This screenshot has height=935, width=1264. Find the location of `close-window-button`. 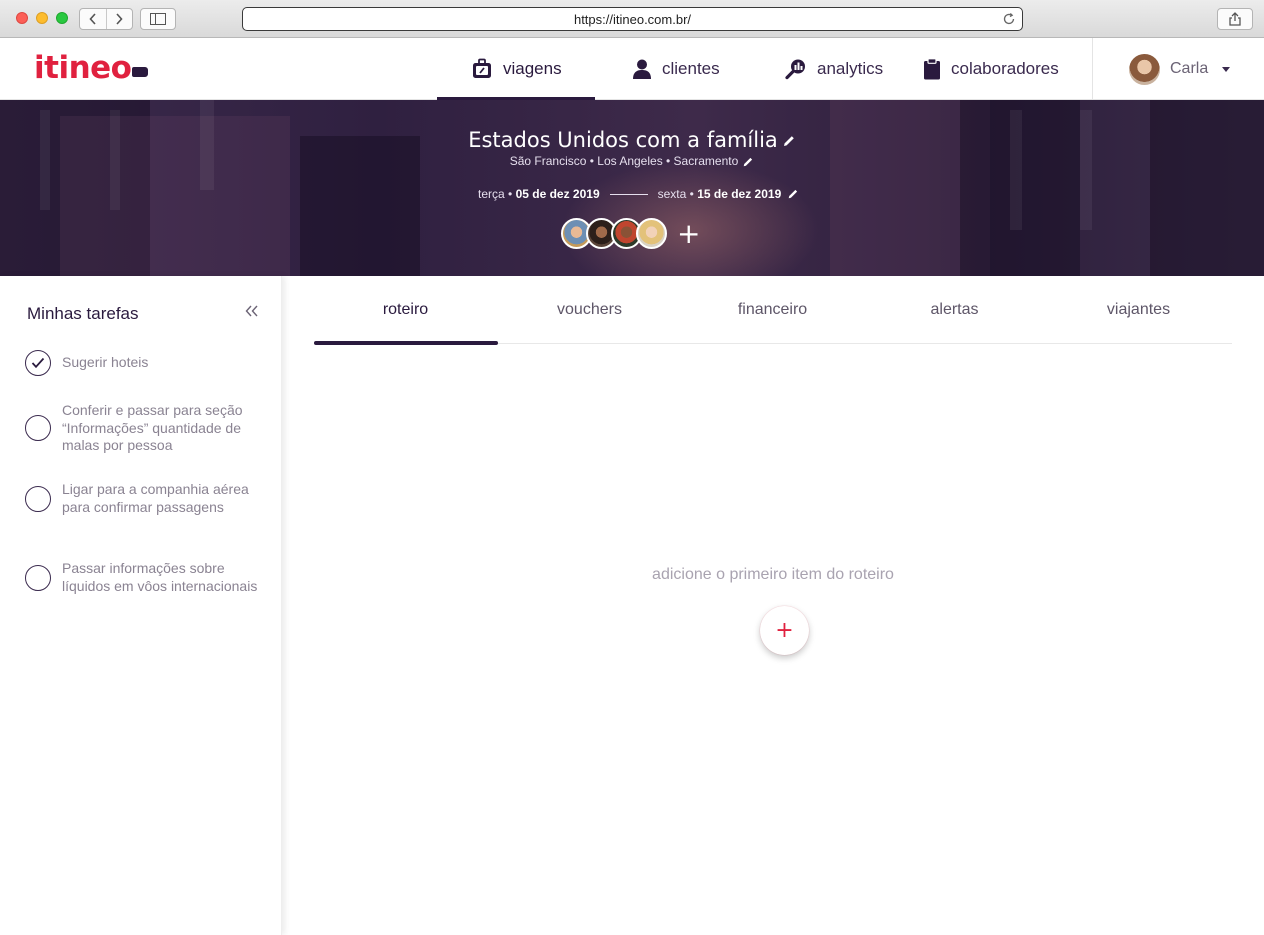

close-window-button is located at coordinates (22, 18).